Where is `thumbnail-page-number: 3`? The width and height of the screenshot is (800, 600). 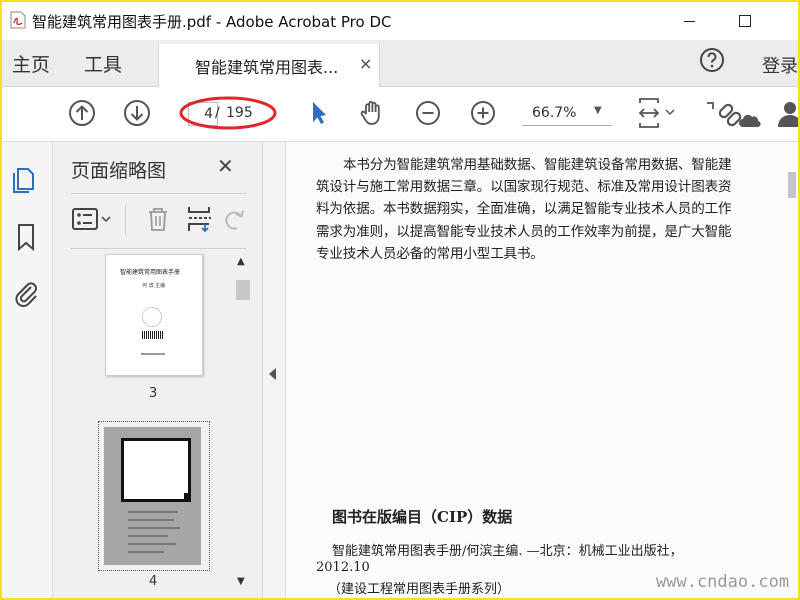 thumbnail-page-number: 3 is located at coordinates (153, 393).